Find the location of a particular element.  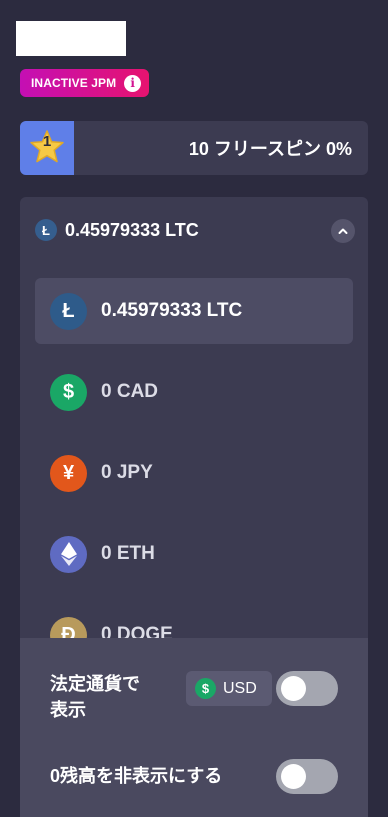

jpm-badge-label: INACTIVE JPM is located at coordinates (74, 83).